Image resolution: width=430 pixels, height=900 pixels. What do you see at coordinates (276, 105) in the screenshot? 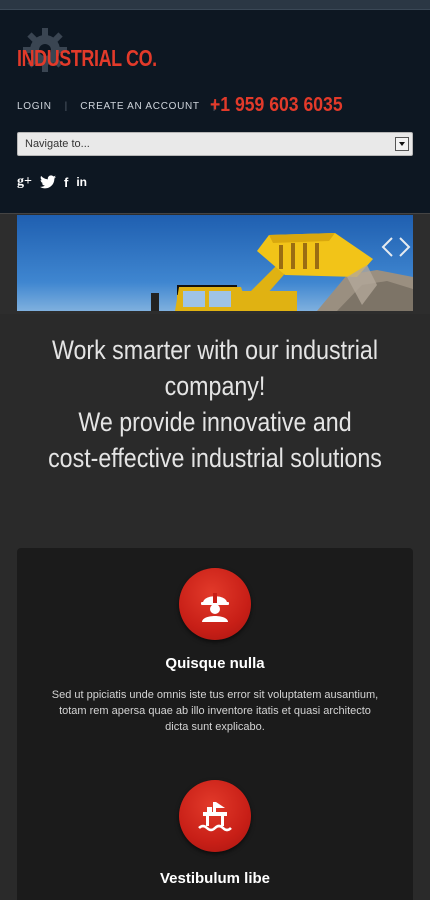
I see `phone-number: +1 959 603 6035` at bounding box center [276, 105].